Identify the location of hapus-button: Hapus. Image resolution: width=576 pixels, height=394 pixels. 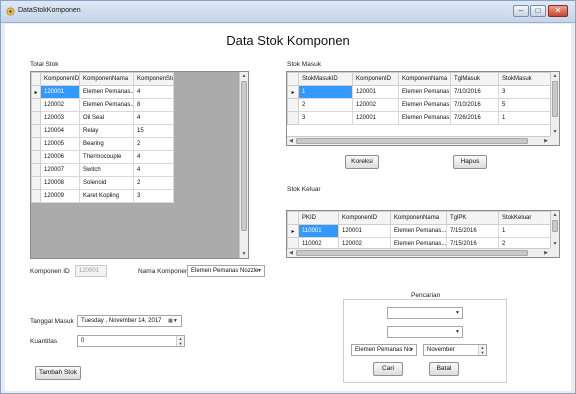
(470, 162).